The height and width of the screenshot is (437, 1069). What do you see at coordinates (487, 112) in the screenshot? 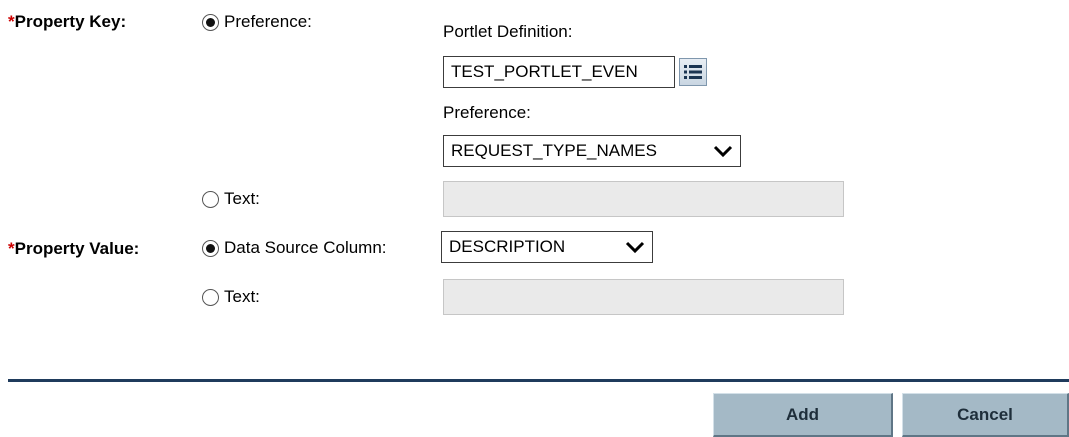
I see `preference-label: Preference:` at bounding box center [487, 112].